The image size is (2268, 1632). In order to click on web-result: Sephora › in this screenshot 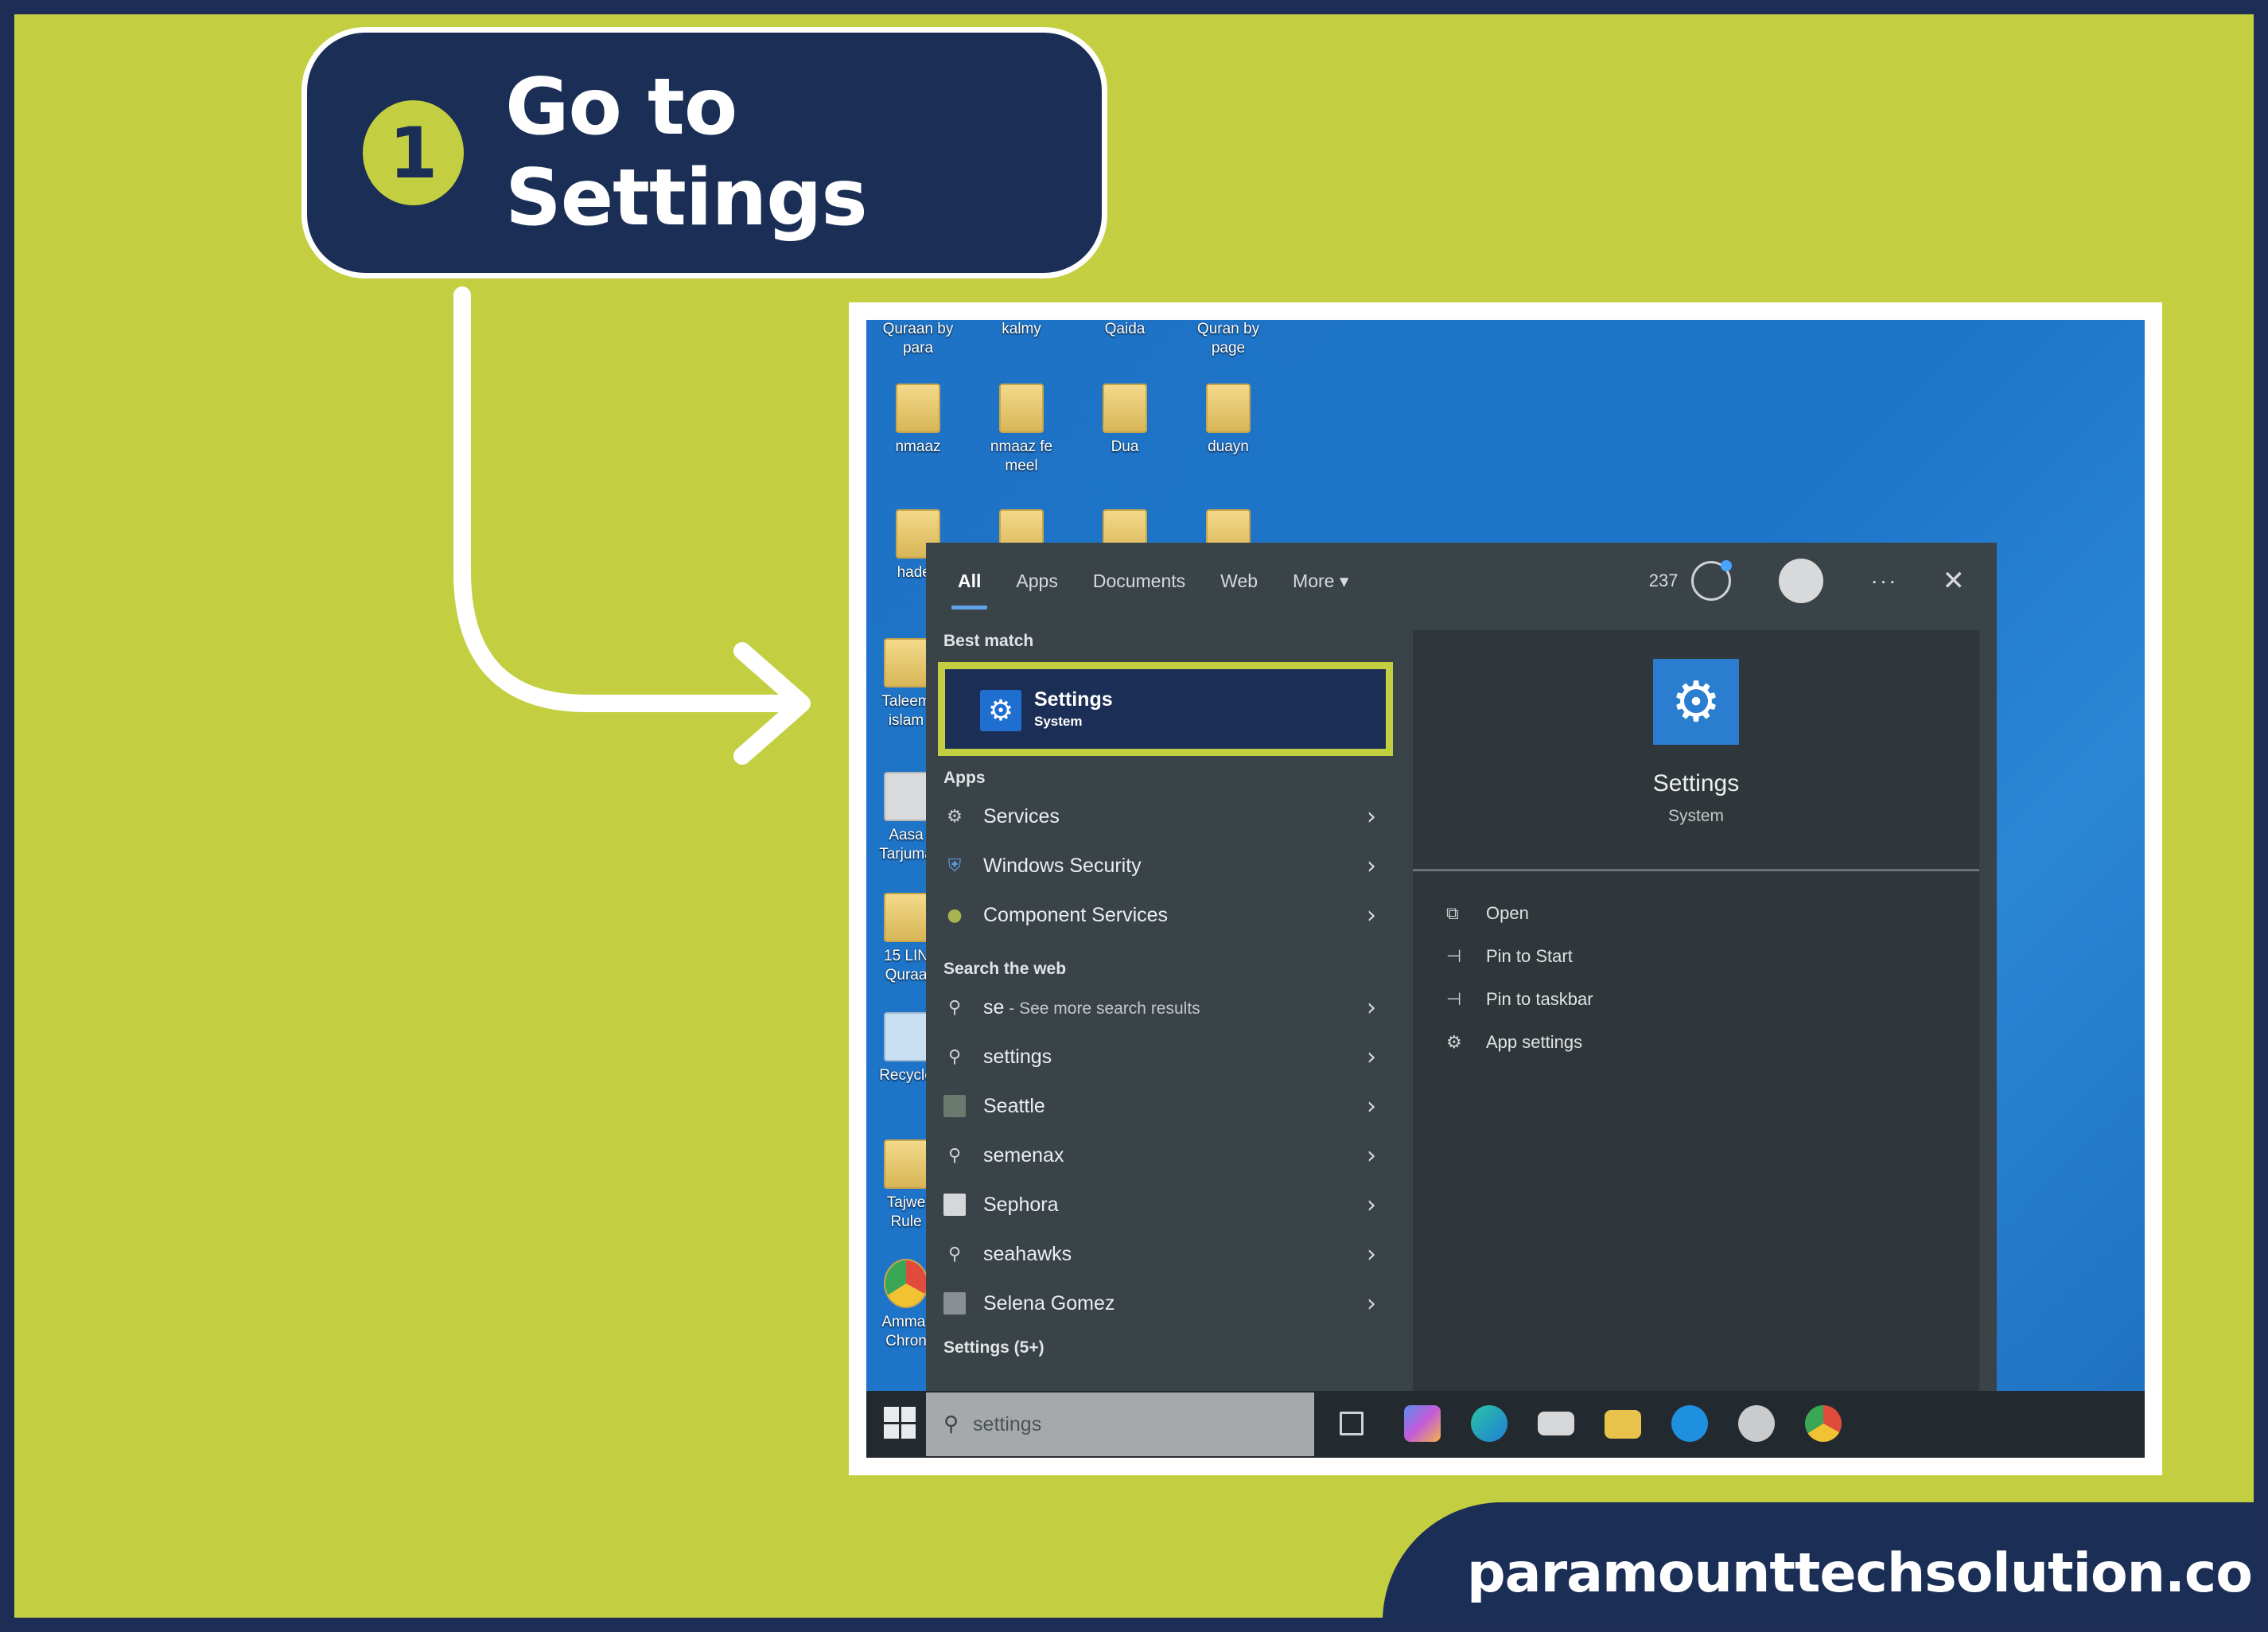, I will do `click(1164, 1205)`.